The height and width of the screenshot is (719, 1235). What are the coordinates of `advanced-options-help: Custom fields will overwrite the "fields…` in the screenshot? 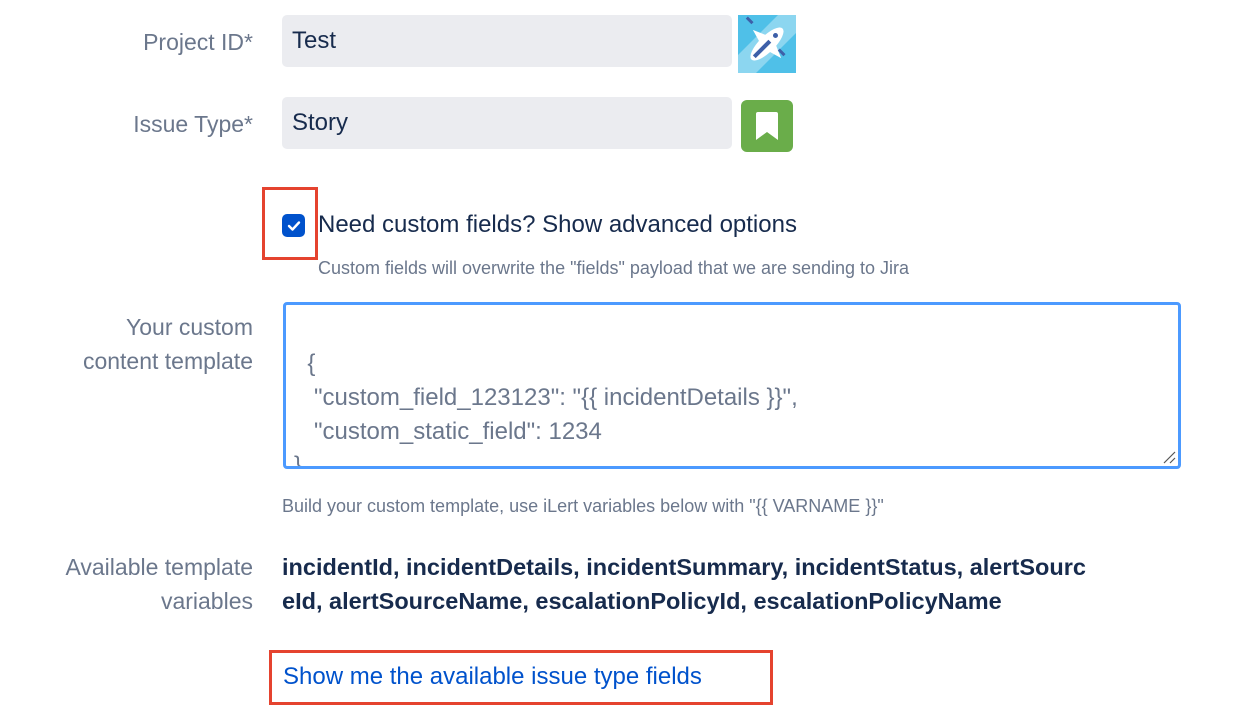 It's located at (614, 268).